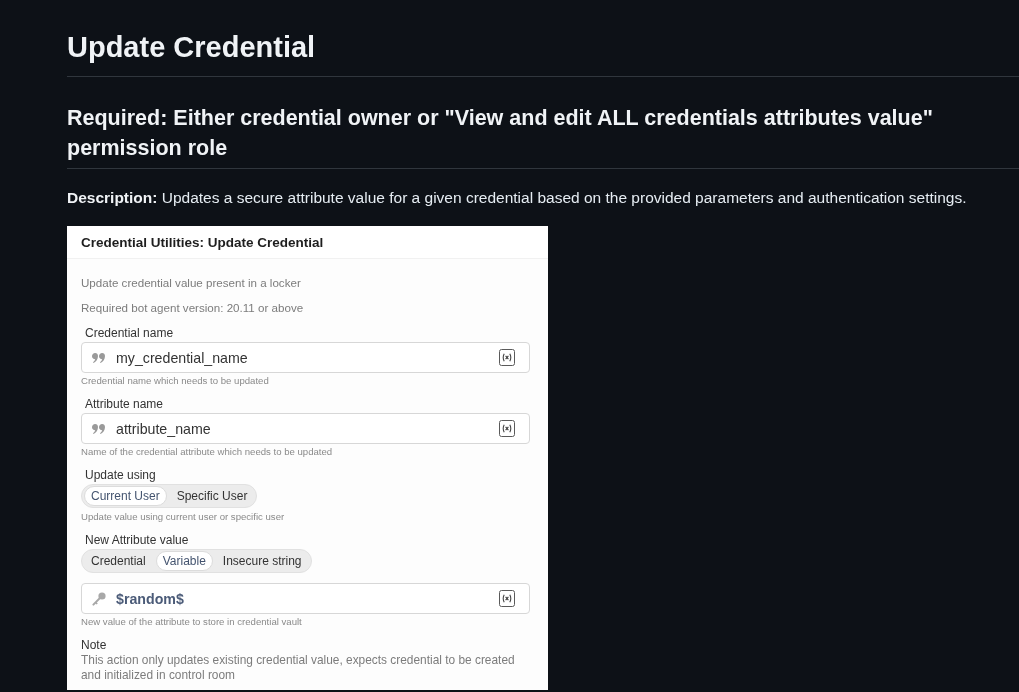 The image size is (1019, 692). I want to click on toggle-option: Insecure string, so click(262, 561).